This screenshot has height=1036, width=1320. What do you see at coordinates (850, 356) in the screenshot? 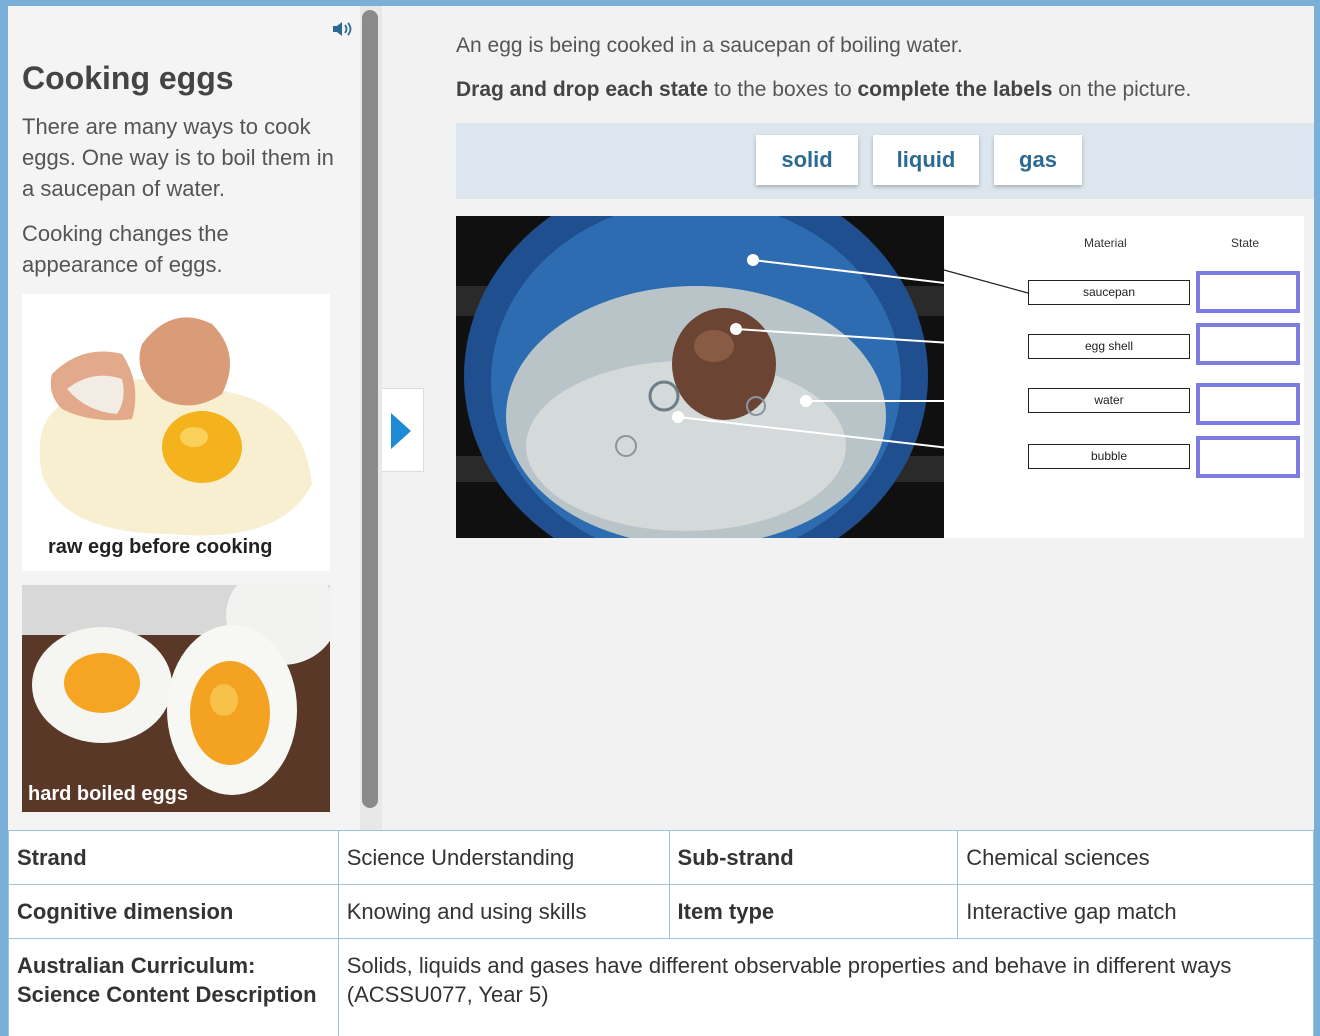
I see `label-leader-lines` at bounding box center [850, 356].